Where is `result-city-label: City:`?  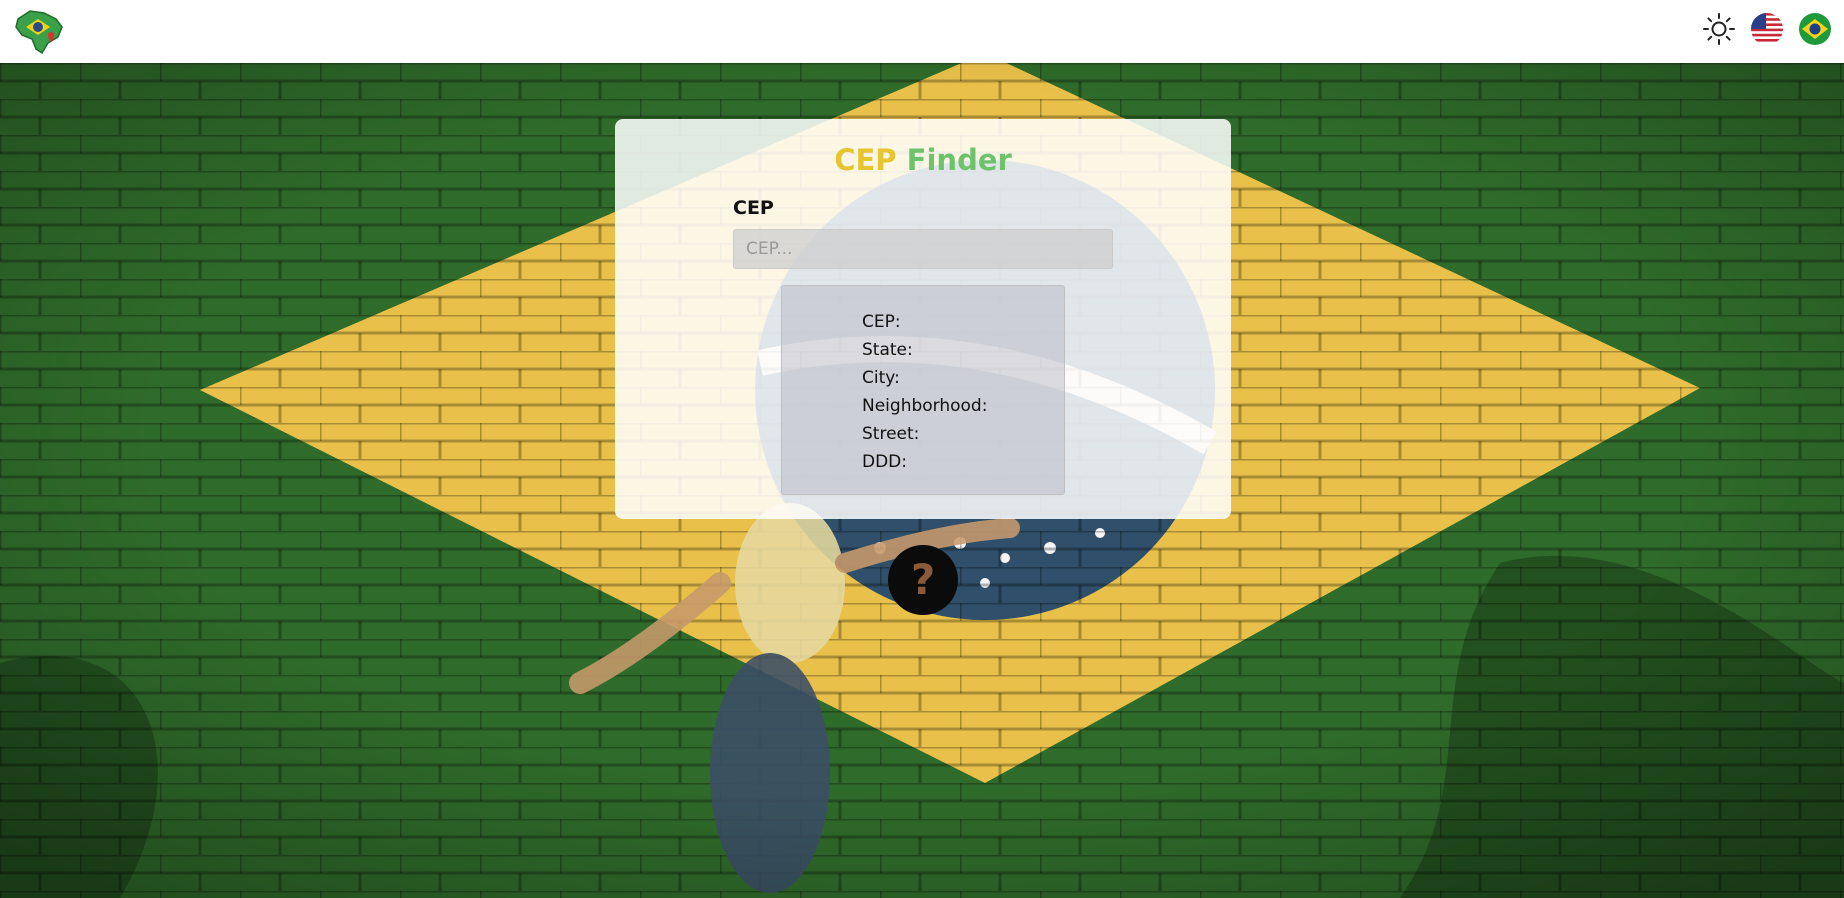 result-city-label: City: is located at coordinates (881, 378).